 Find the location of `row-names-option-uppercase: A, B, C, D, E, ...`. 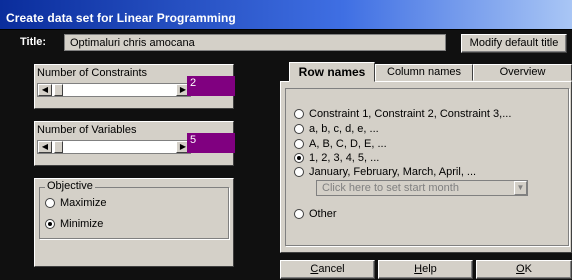

row-names-option-uppercase: A, B, C, D, E, ... is located at coordinates (340, 144).